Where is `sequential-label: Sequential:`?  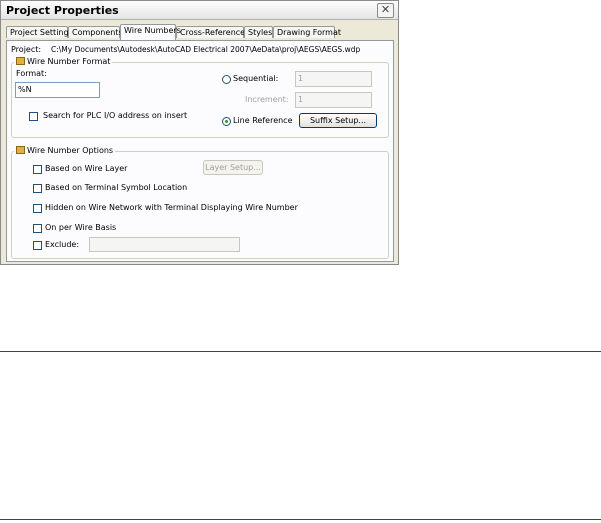
sequential-label: Sequential: is located at coordinates (256, 78).